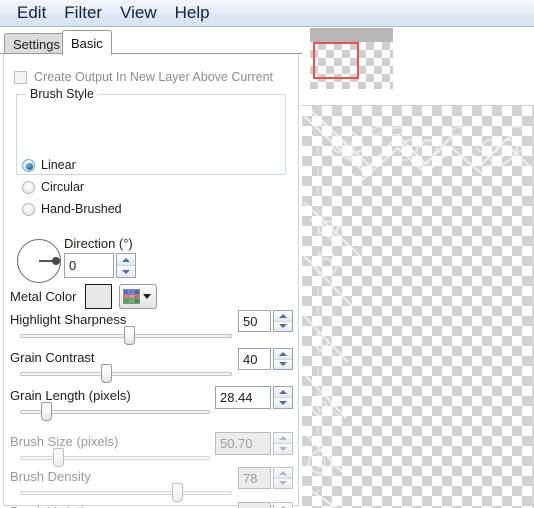  I want to click on grain-length-stepper-buttons, so click(283, 397).